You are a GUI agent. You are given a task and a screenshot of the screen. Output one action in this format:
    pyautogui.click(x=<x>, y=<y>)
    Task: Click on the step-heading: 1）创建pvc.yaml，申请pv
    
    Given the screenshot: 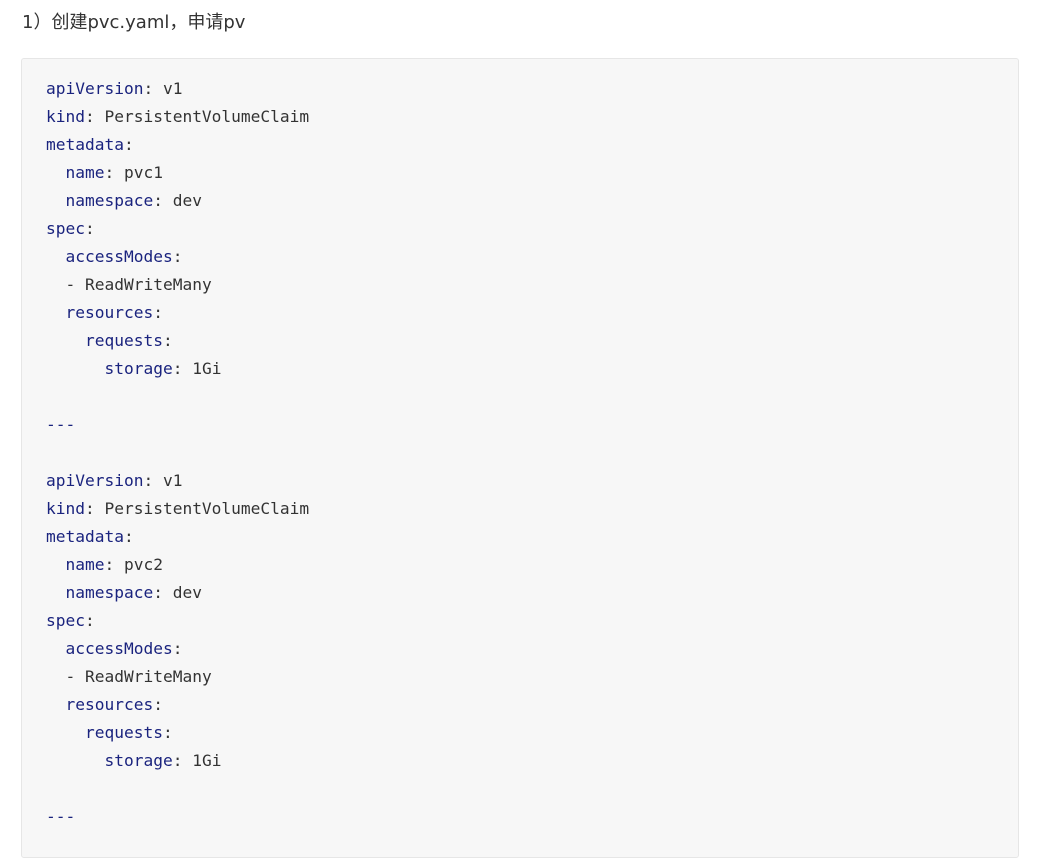 What is the action you would take?
    pyautogui.click(x=134, y=22)
    